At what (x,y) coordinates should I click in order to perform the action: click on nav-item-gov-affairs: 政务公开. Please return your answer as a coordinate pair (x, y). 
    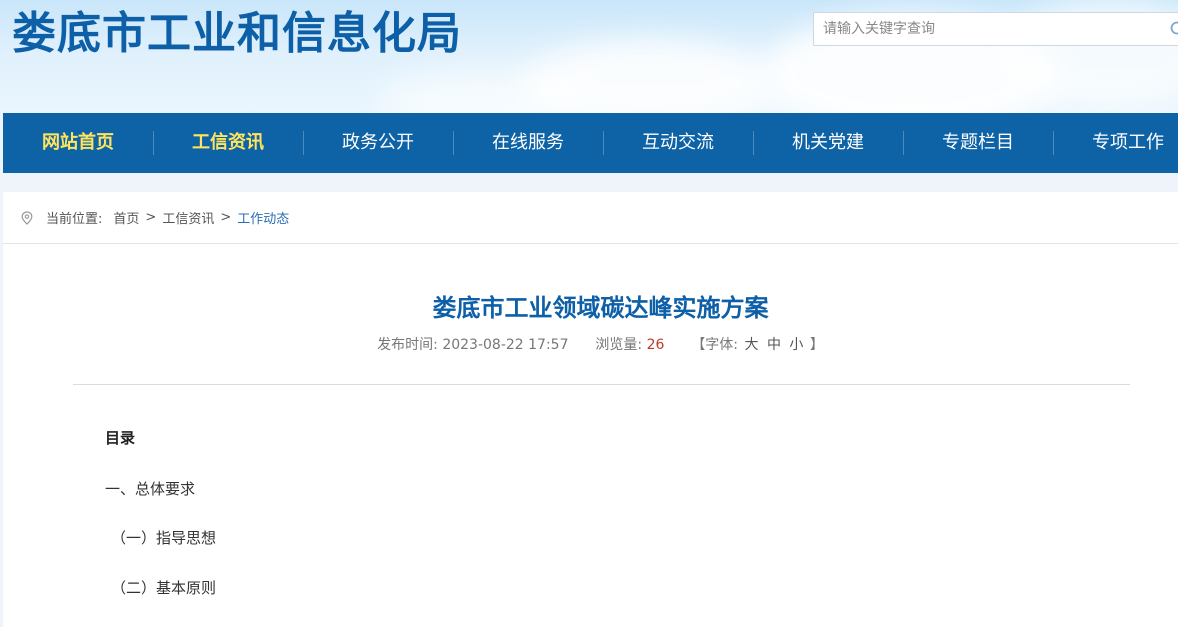
    Looking at the image, I should click on (378, 143).